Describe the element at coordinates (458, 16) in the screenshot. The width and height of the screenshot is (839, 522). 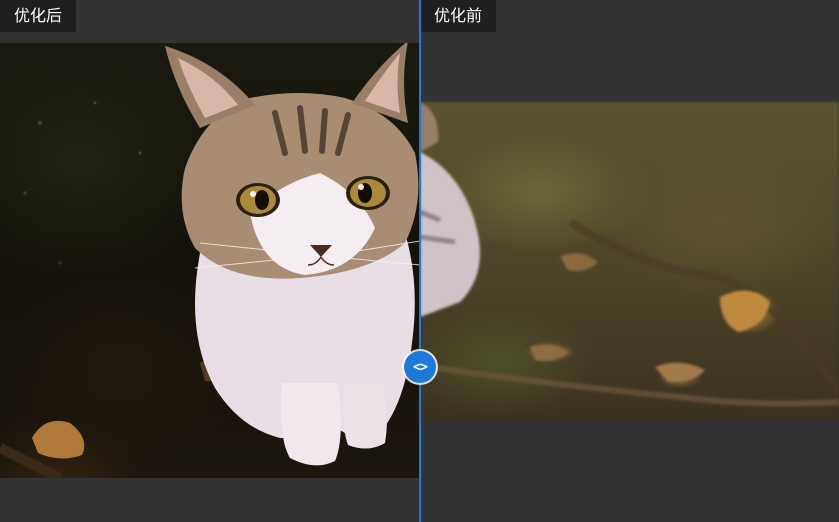
I see `before-label: 优化前` at that location.